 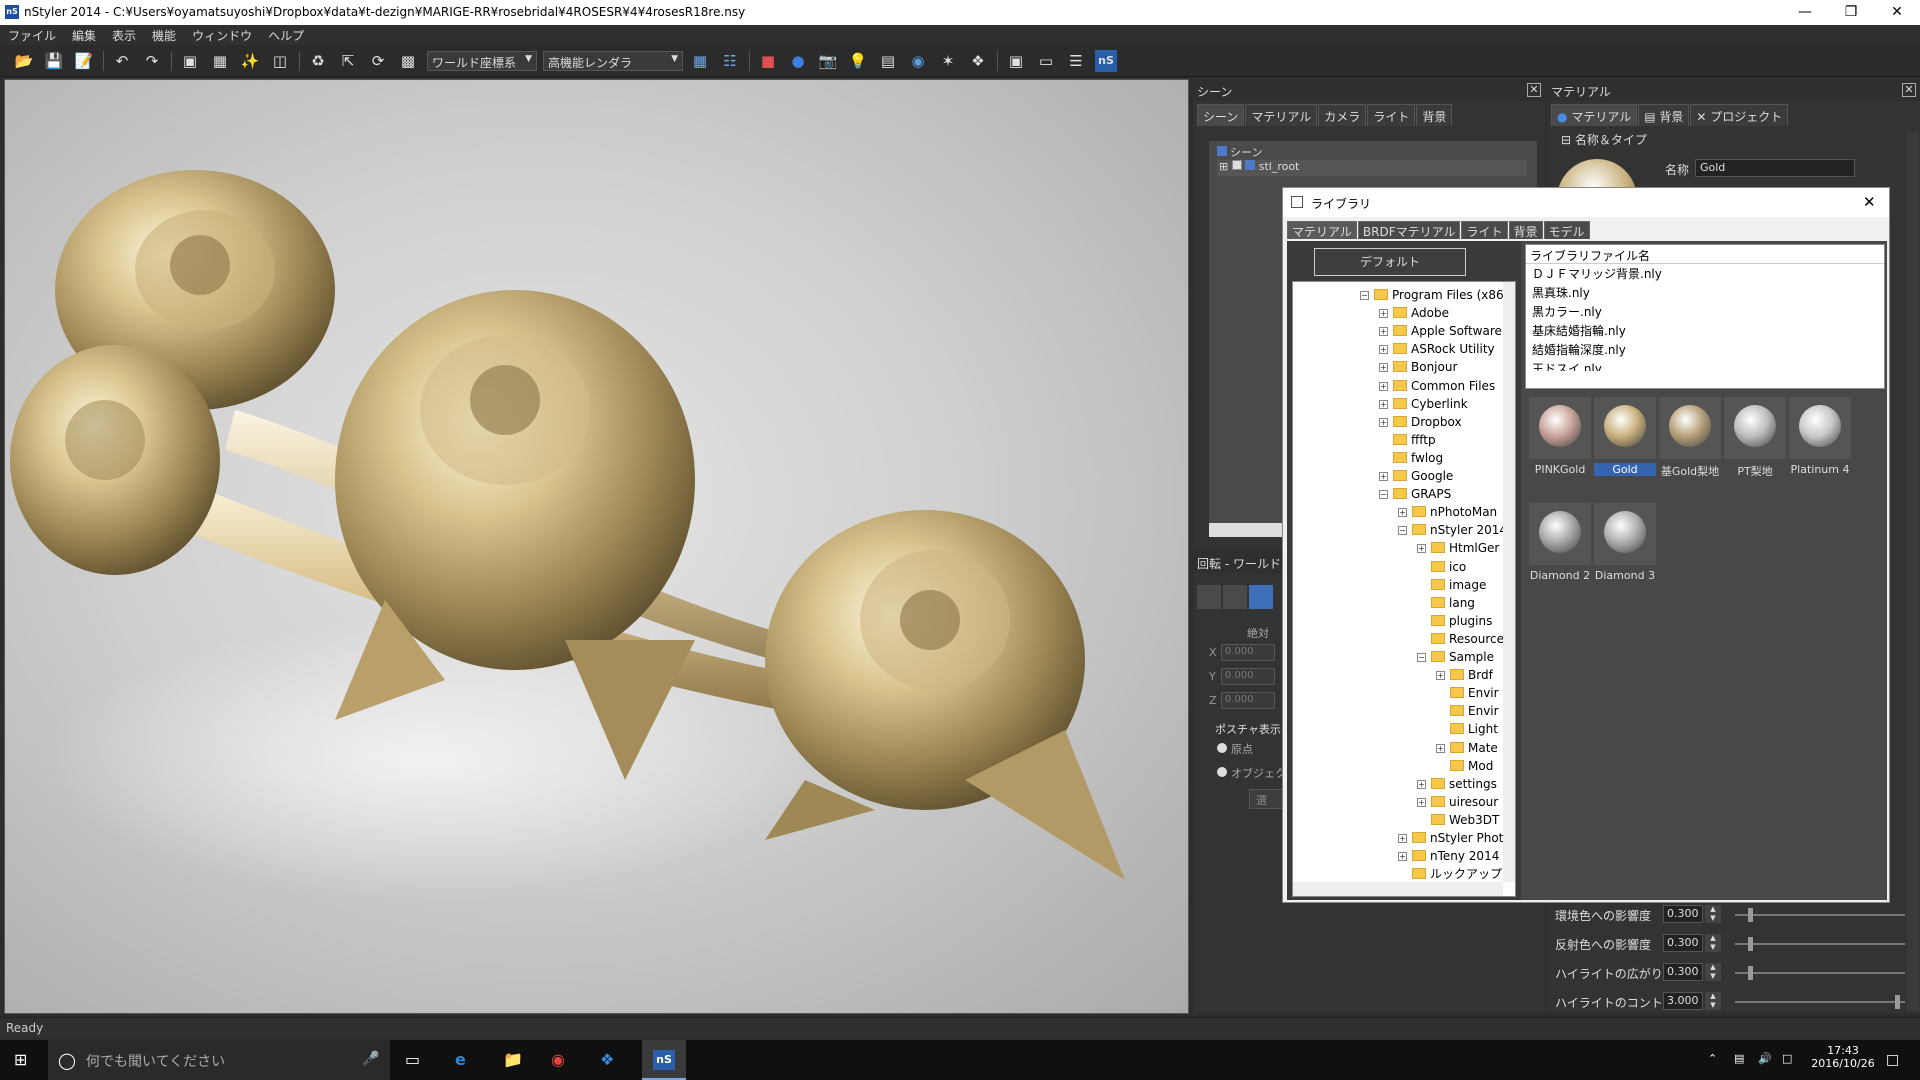 I want to click on folder-tree-item: ルックアップテ, so click(x=1456, y=874).